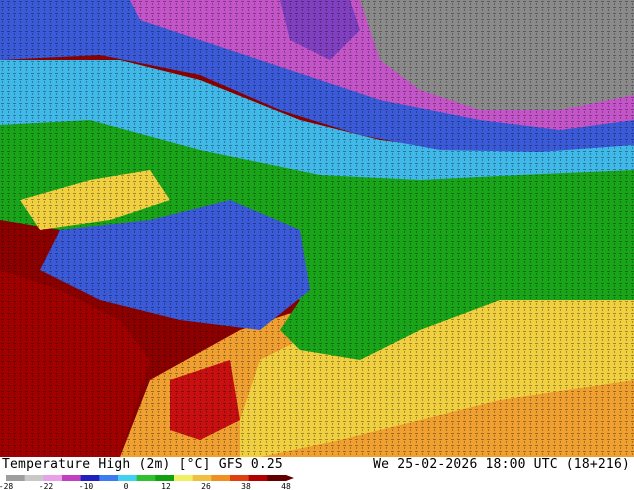 The width and height of the screenshot is (634, 490). I want to click on legend-arrow-icon, so click(290, 478).